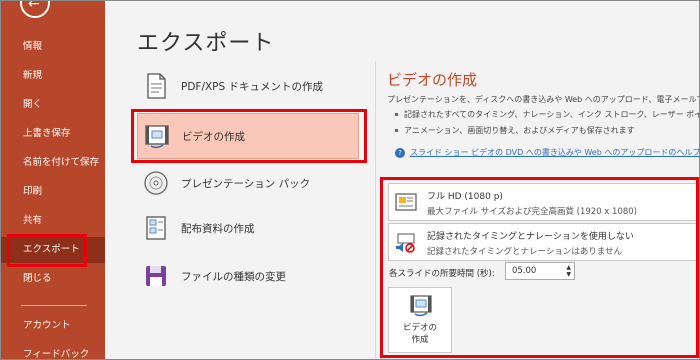 This screenshot has width=700, height=360. I want to click on cd-icon, so click(156, 183).